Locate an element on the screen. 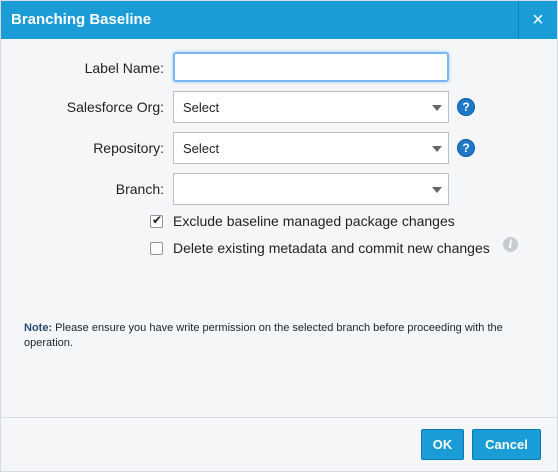  repository-select: Select is located at coordinates (311, 148).